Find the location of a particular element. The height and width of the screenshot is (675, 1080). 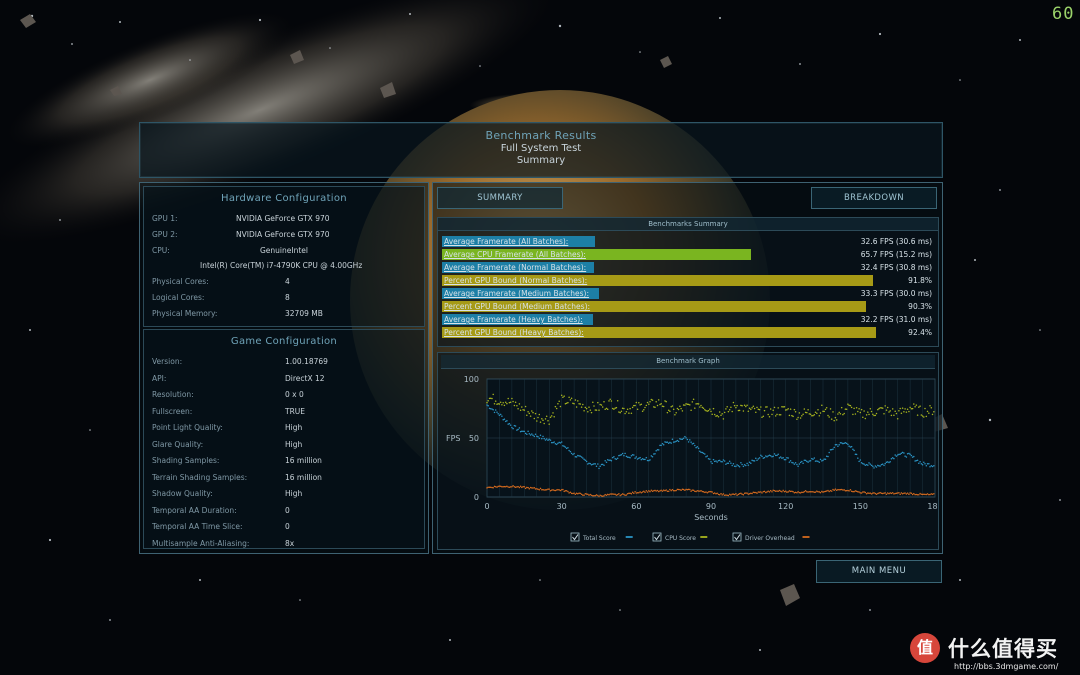

game-config-key: Shading Samples: is located at coordinates (186, 460).